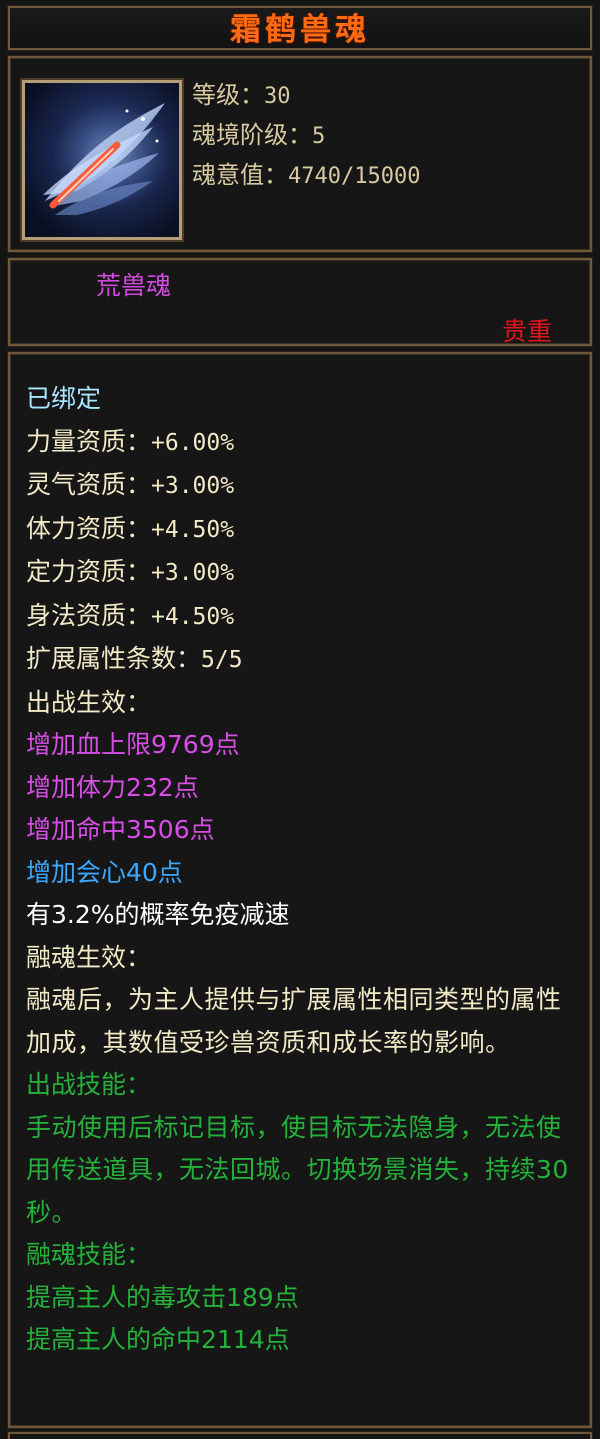  Describe the element at coordinates (130, 441) in the screenshot. I see `attribute-line: 力量资质：+6.00%` at that location.